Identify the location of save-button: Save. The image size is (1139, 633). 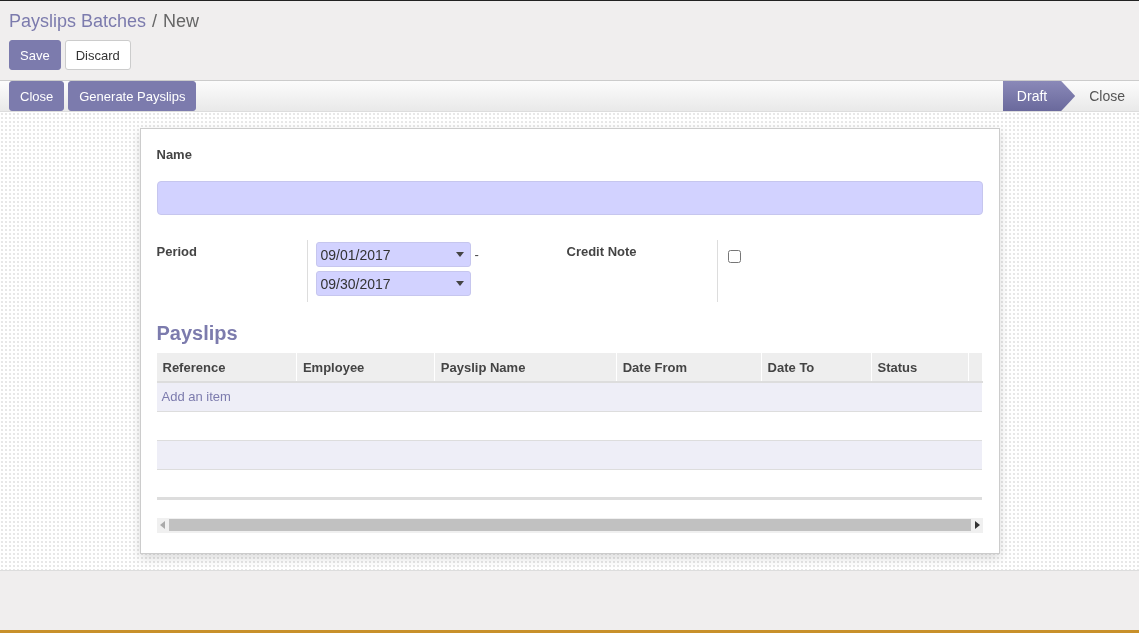
(35, 55).